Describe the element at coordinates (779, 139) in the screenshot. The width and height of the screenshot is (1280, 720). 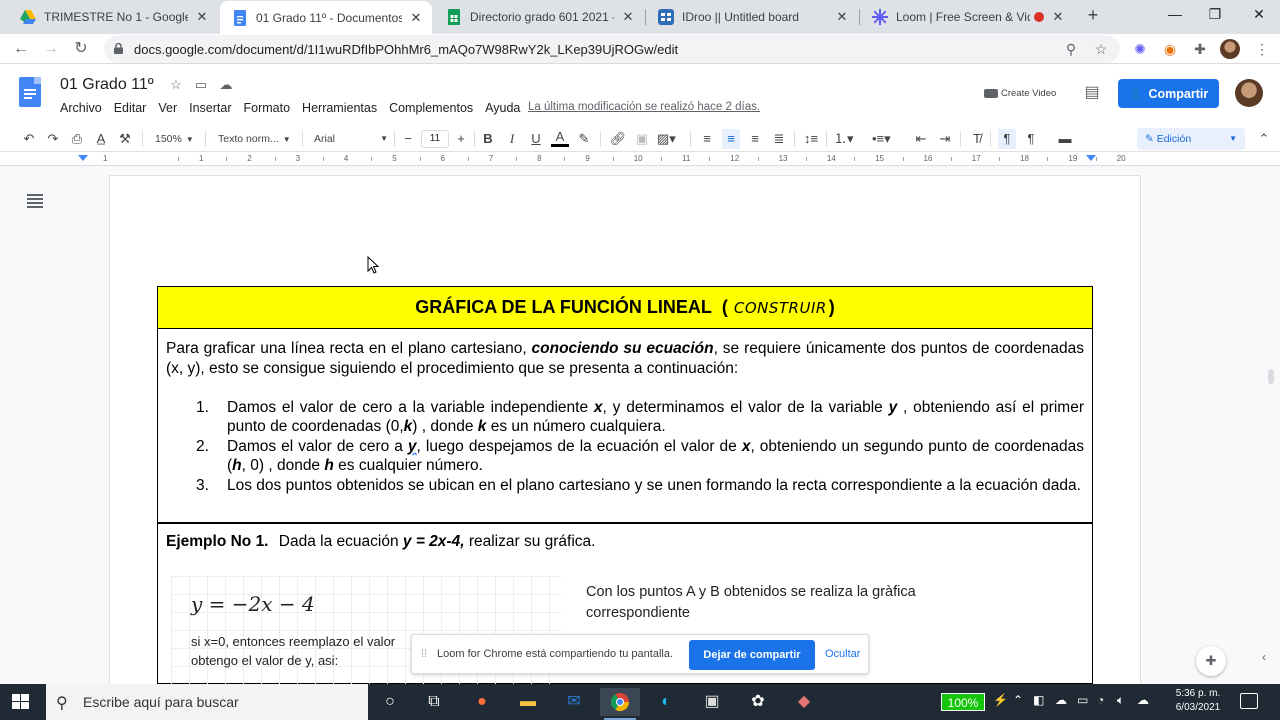
I see `align-justify-icon: ≣` at that location.